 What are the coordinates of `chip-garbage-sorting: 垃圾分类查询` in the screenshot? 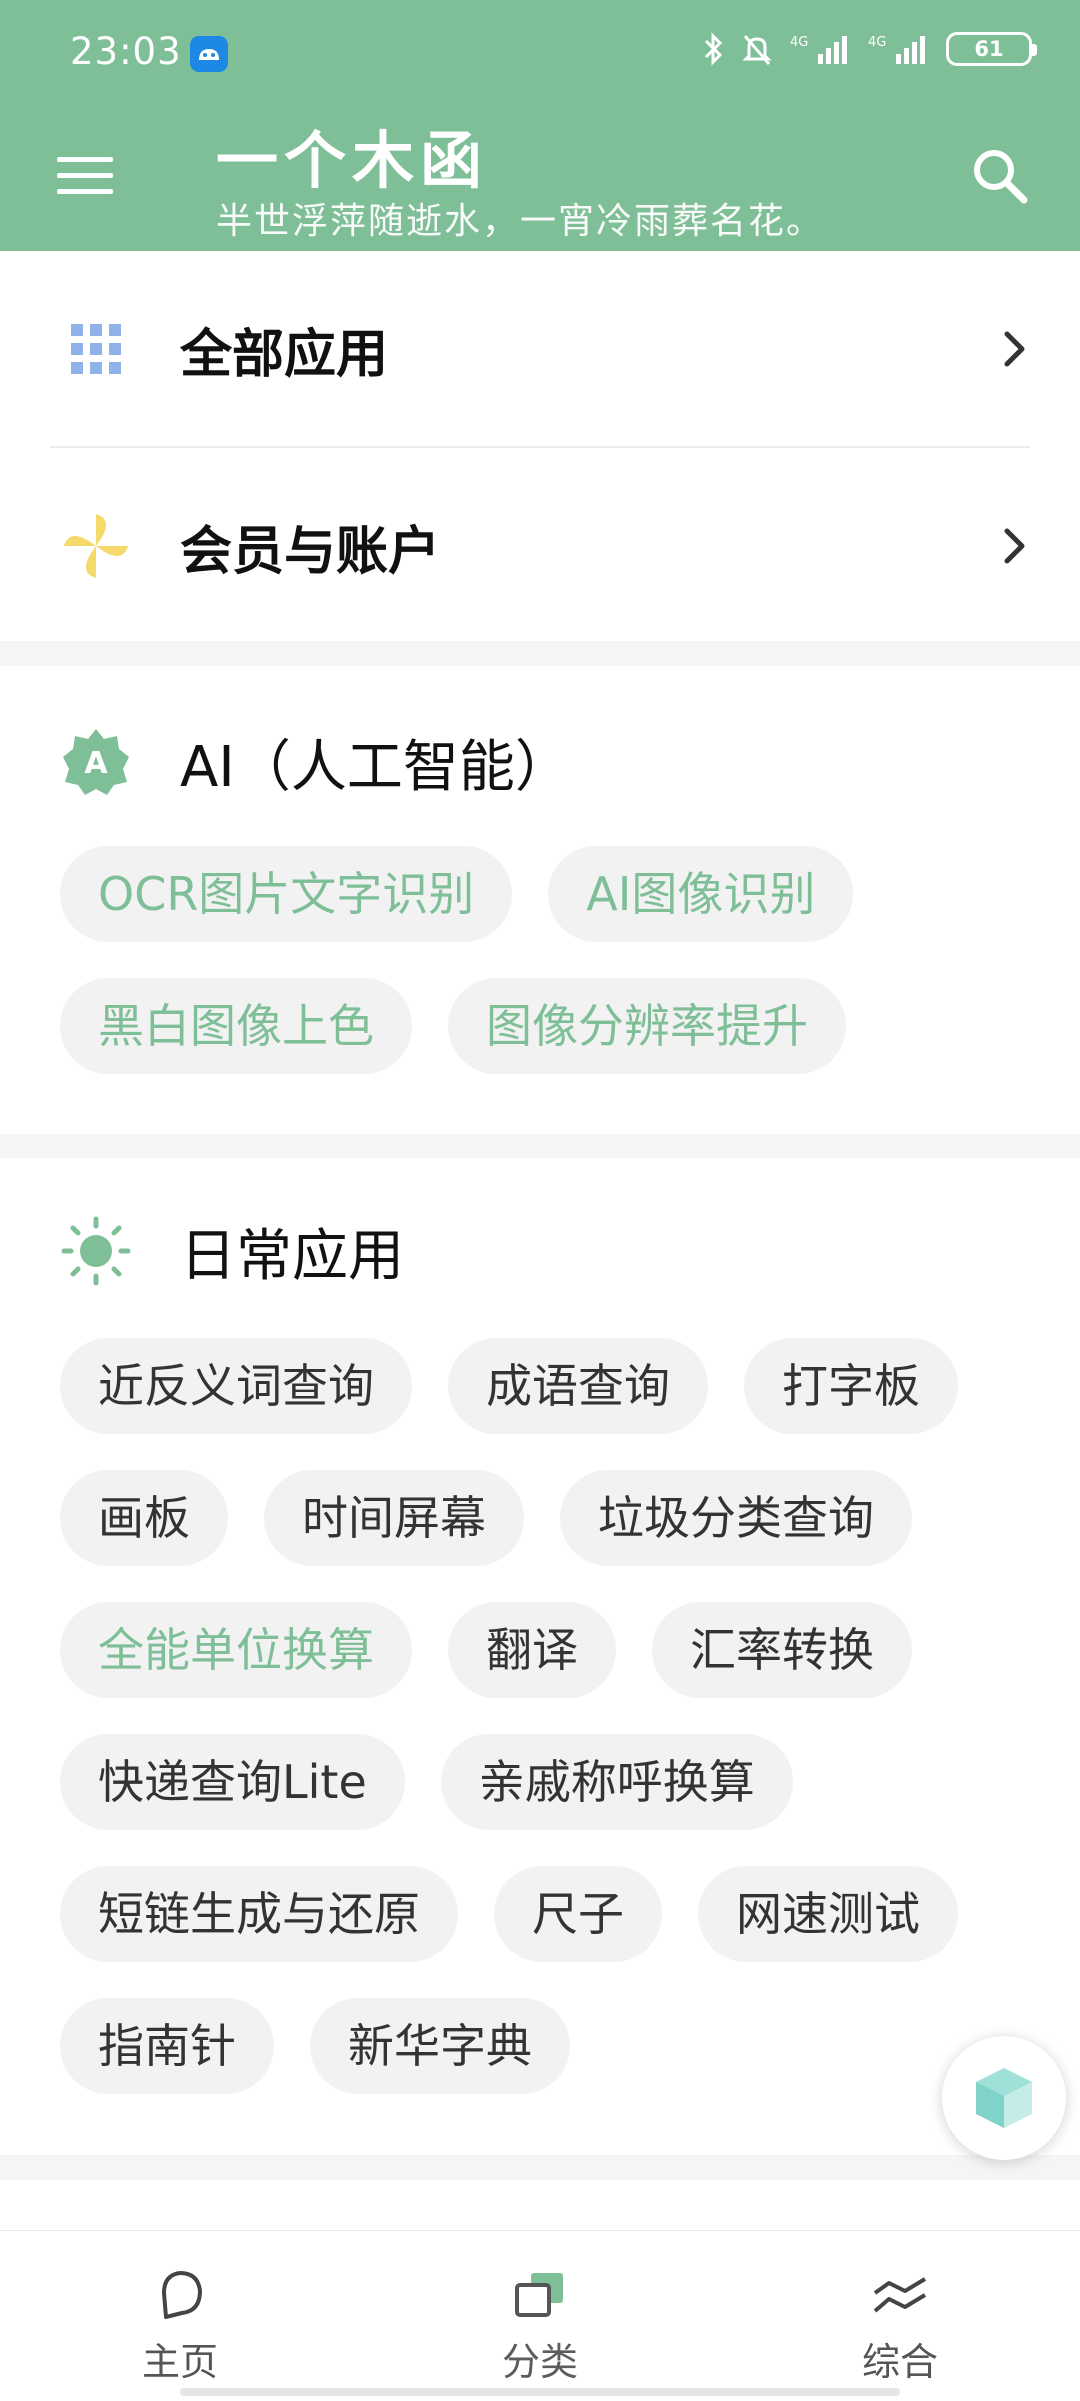 It's located at (736, 1518).